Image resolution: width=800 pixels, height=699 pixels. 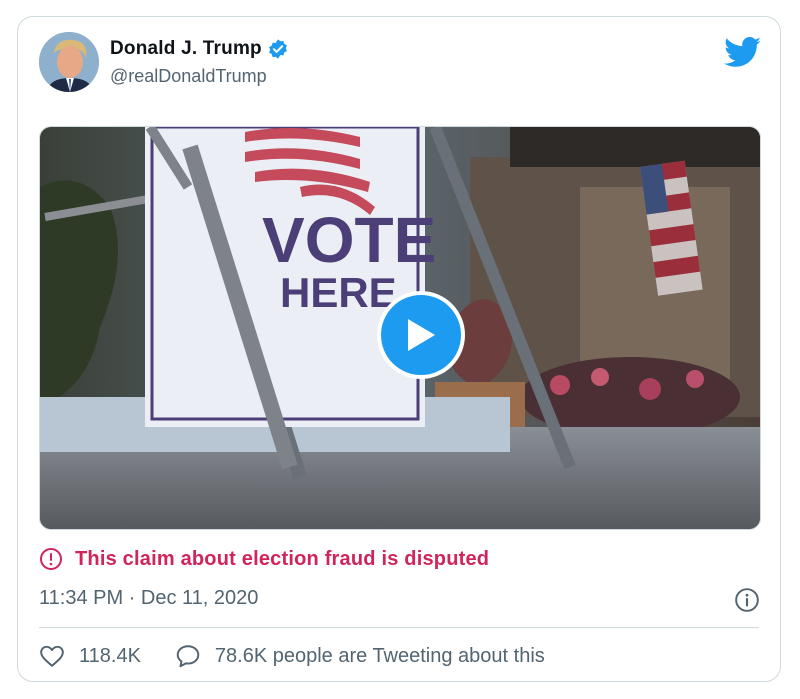 What do you see at coordinates (349, 240) in the screenshot?
I see `sign-vote-text: VOTE` at bounding box center [349, 240].